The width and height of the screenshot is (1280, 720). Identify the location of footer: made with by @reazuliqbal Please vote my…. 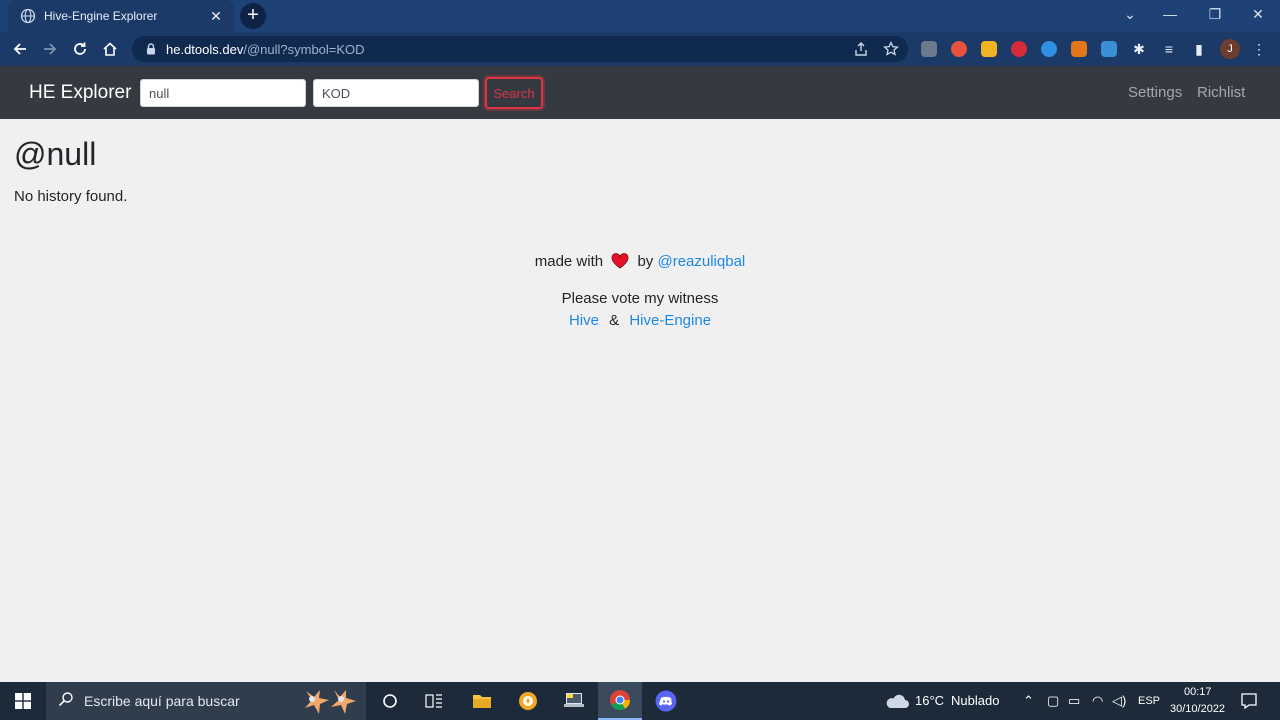
(640, 292).